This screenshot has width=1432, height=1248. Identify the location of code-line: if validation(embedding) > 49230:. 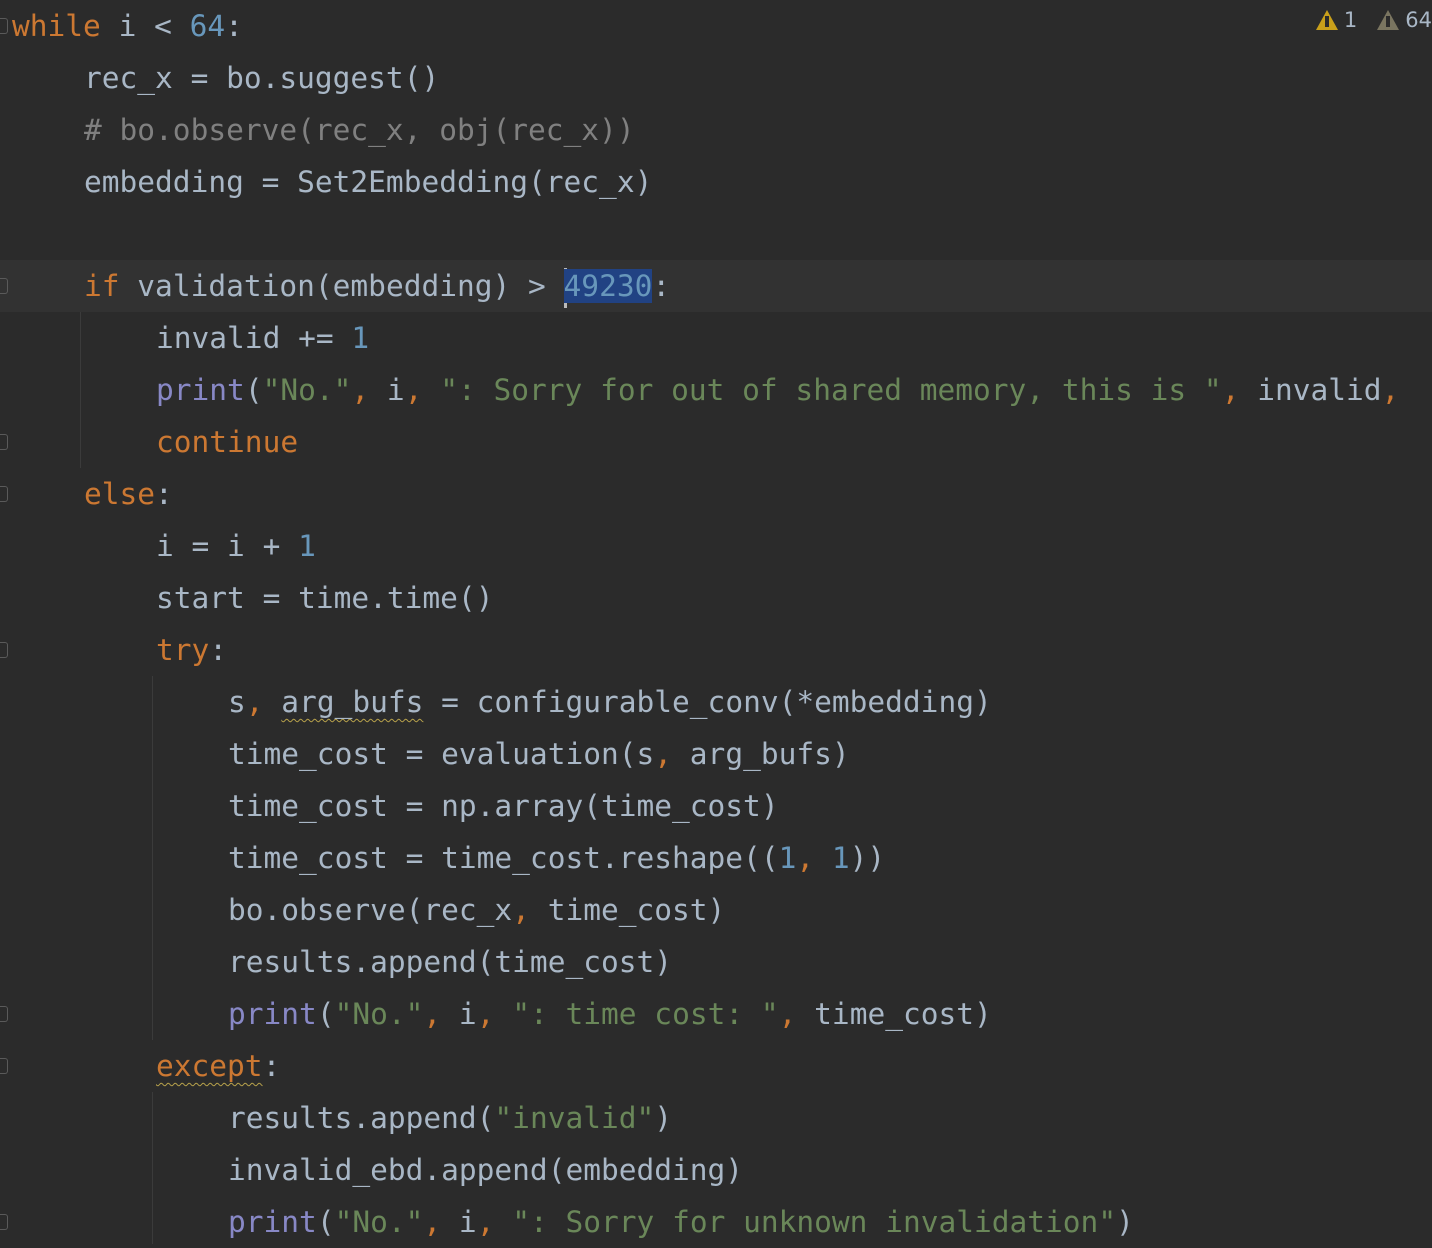
(716, 286).